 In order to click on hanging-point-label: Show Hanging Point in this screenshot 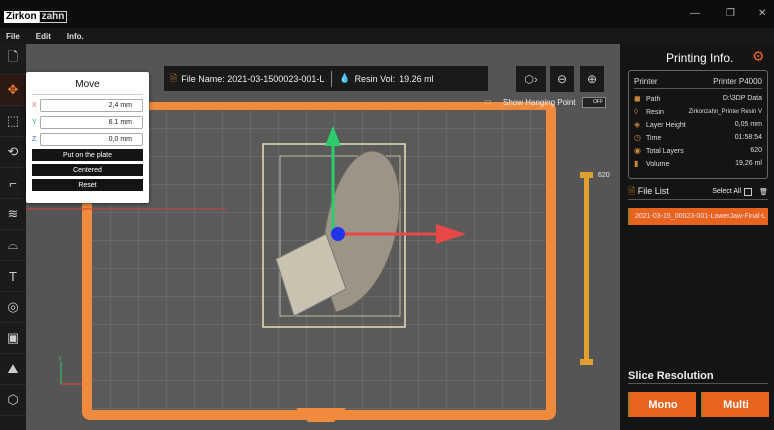, I will do `click(539, 102)`.